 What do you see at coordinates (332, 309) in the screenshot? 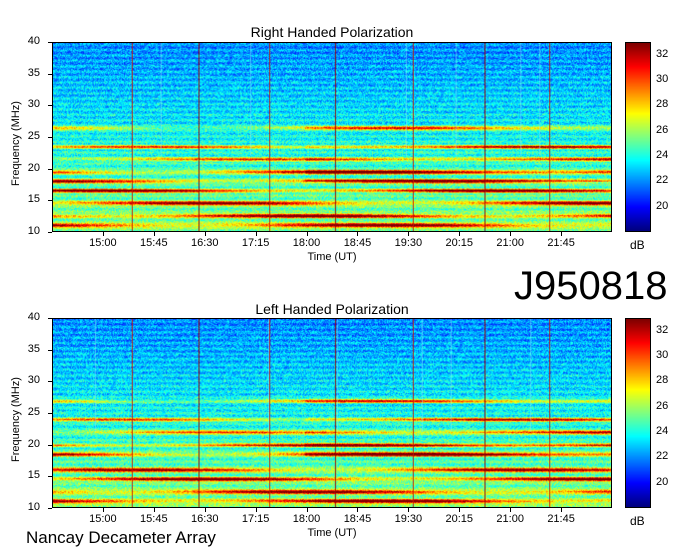
I see `bottom-panel-title: Left Handed Polarization` at bounding box center [332, 309].